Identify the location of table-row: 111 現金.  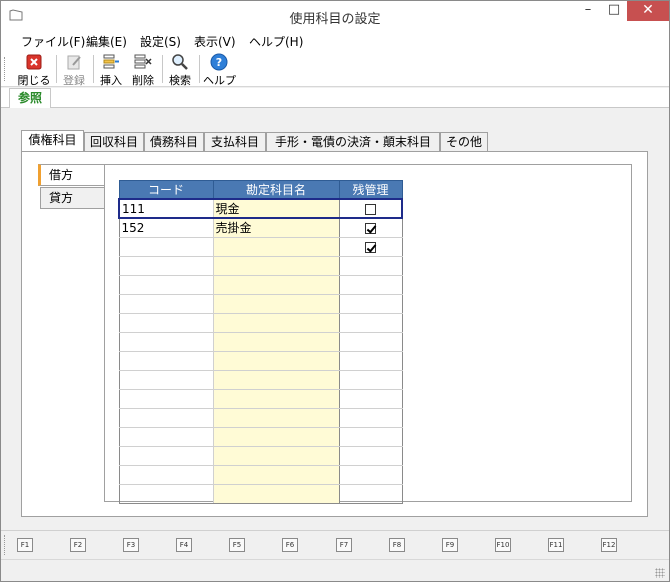
(260, 208).